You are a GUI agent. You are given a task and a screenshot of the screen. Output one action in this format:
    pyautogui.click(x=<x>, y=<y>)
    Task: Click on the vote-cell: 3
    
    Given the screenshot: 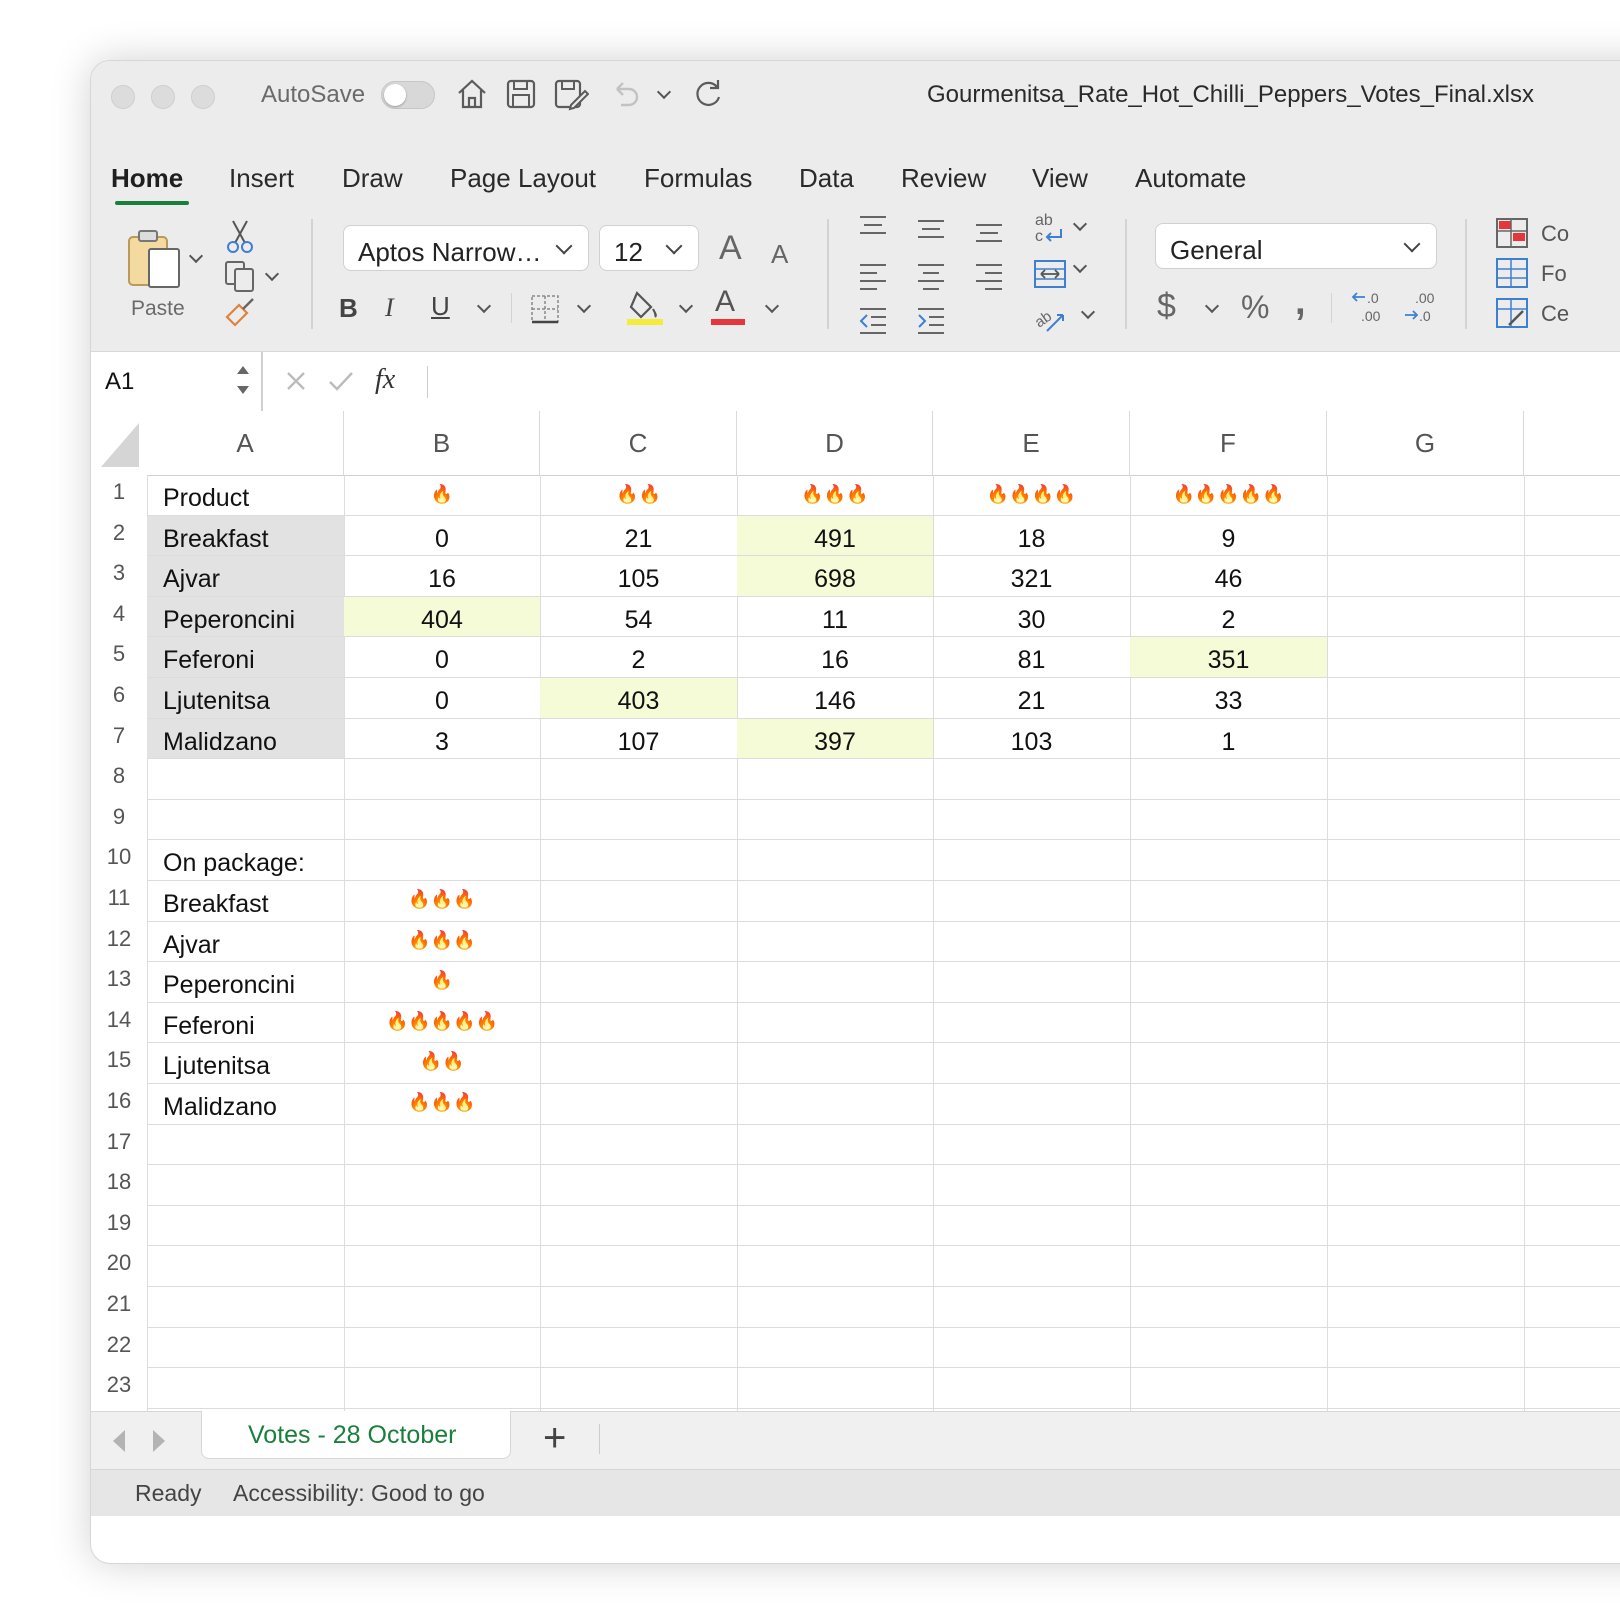 What is the action you would take?
    pyautogui.click(x=442, y=739)
    